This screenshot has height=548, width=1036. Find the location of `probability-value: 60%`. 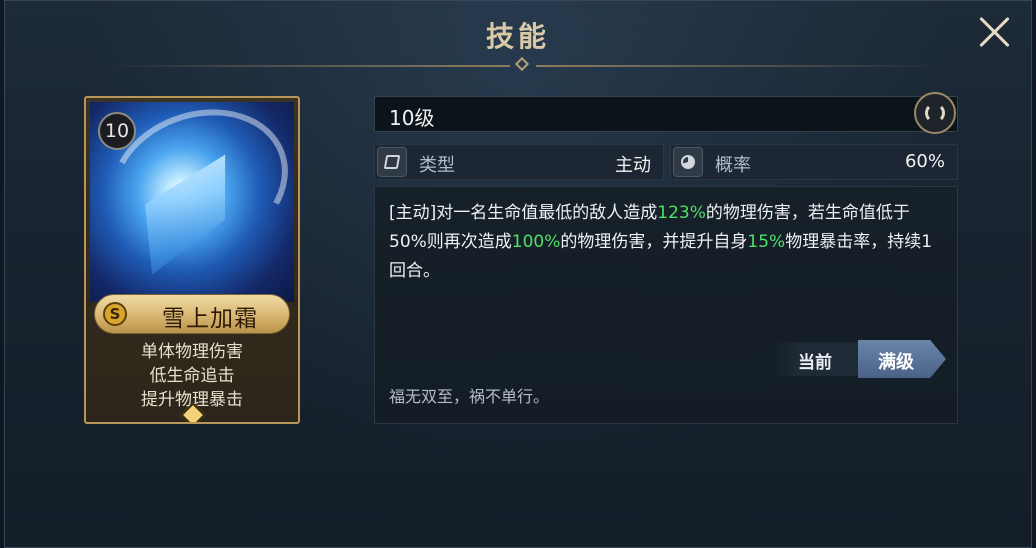

probability-value: 60% is located at coordinates (924, 161).